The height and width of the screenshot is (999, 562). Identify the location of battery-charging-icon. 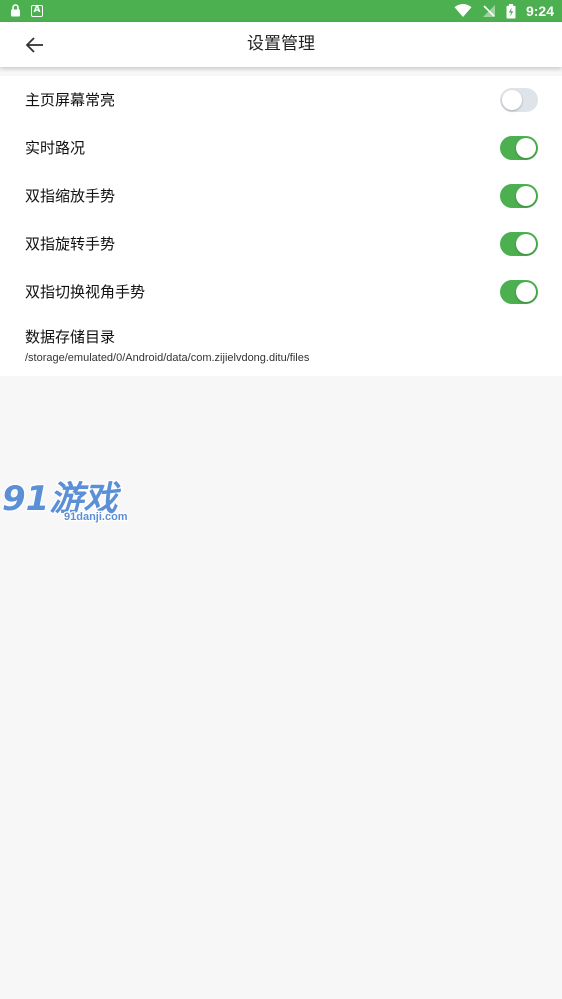
(511, 10).